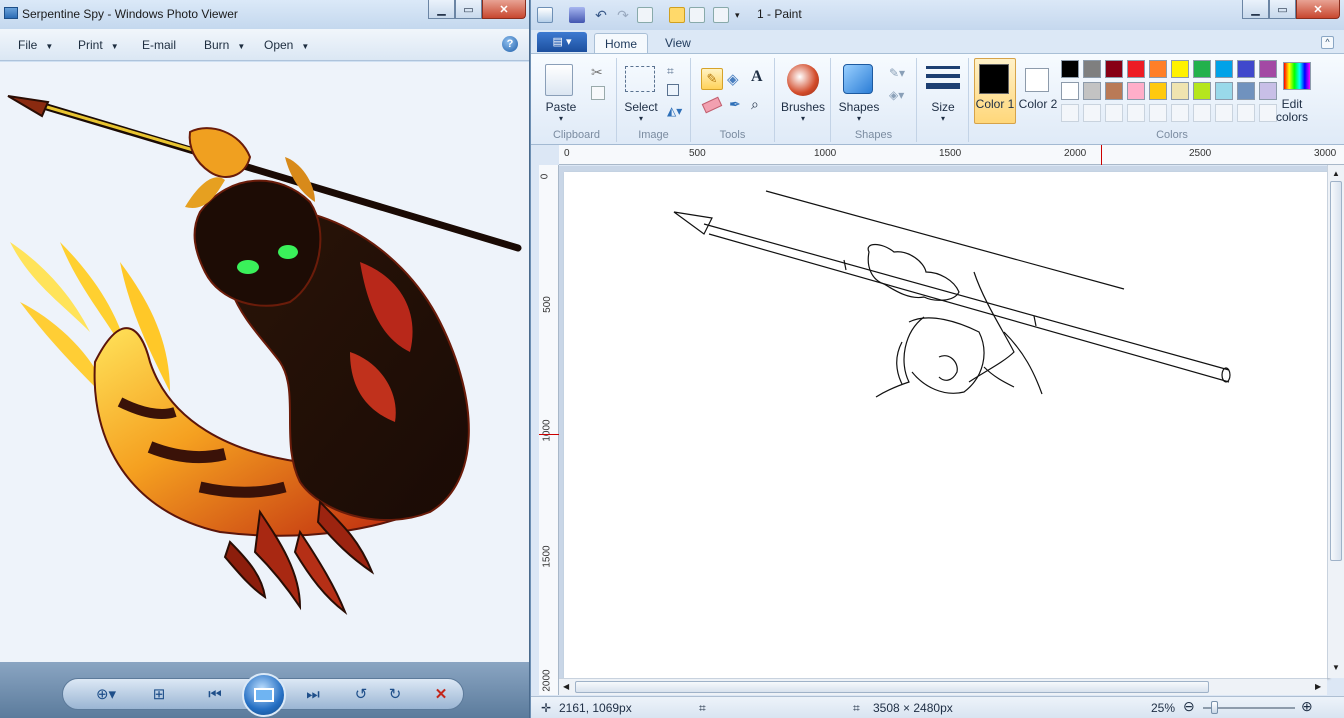 The width and height of the screenshot is (1344, 718). What do you see at coordinates (1037, 80) in the screenshot?
I see `color2-swatch` at bounding box center [1037, 80].